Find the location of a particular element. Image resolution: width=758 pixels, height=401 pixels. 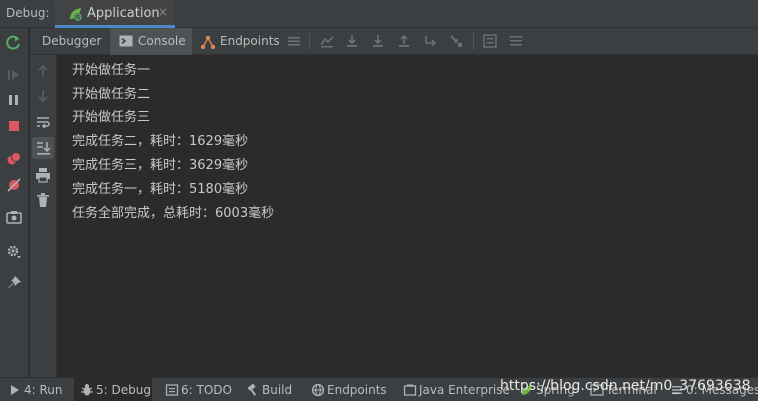

show-execution-point-icon is located at coordinates (327, 41).